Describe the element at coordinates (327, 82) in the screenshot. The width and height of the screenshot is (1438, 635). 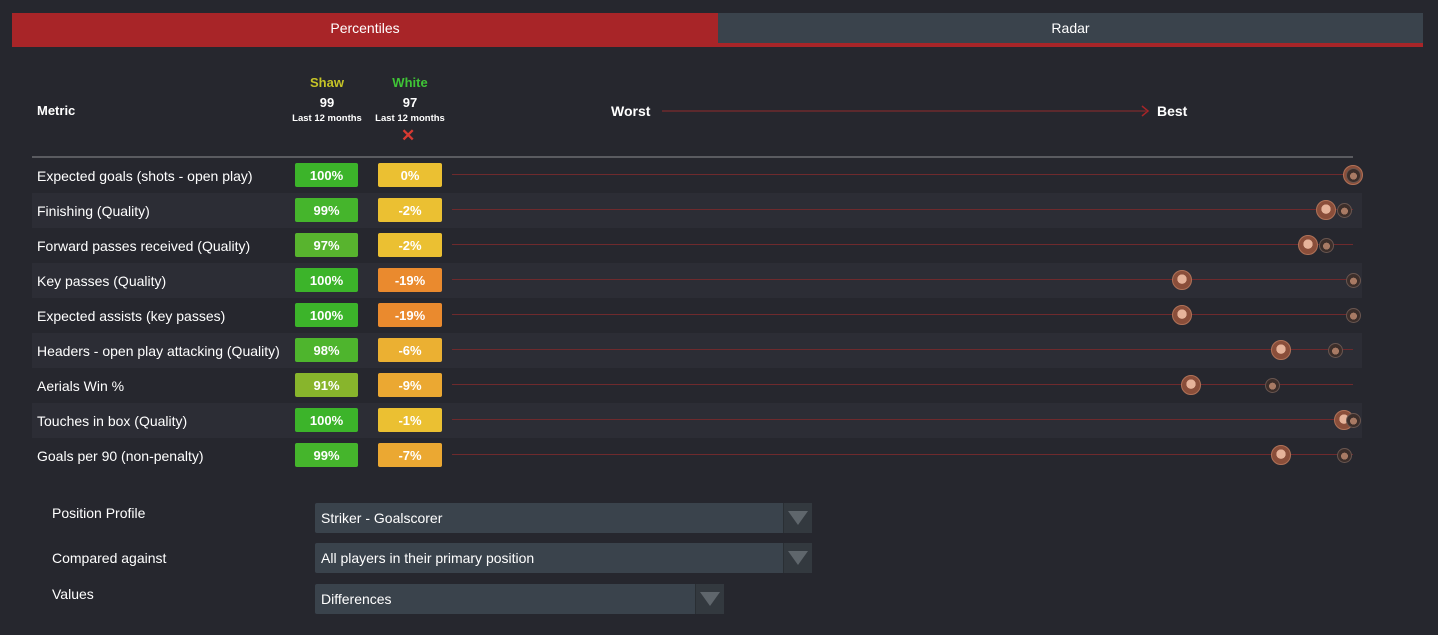
I see `player-name: Shaw` at that location.